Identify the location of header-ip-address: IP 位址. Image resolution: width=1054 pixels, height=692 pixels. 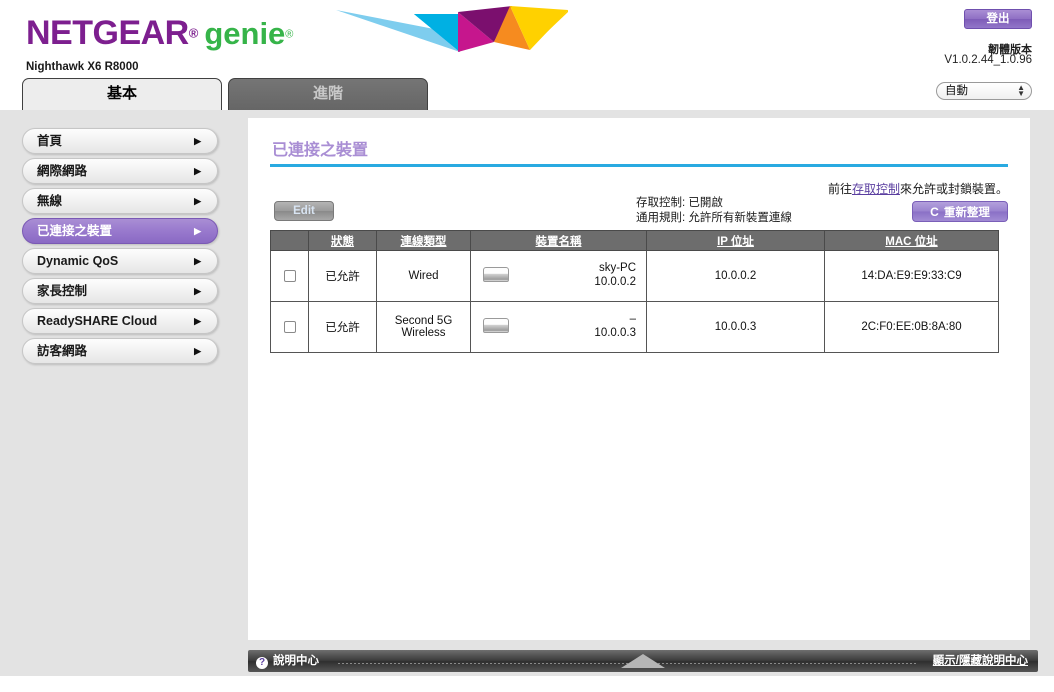
(735, 240).